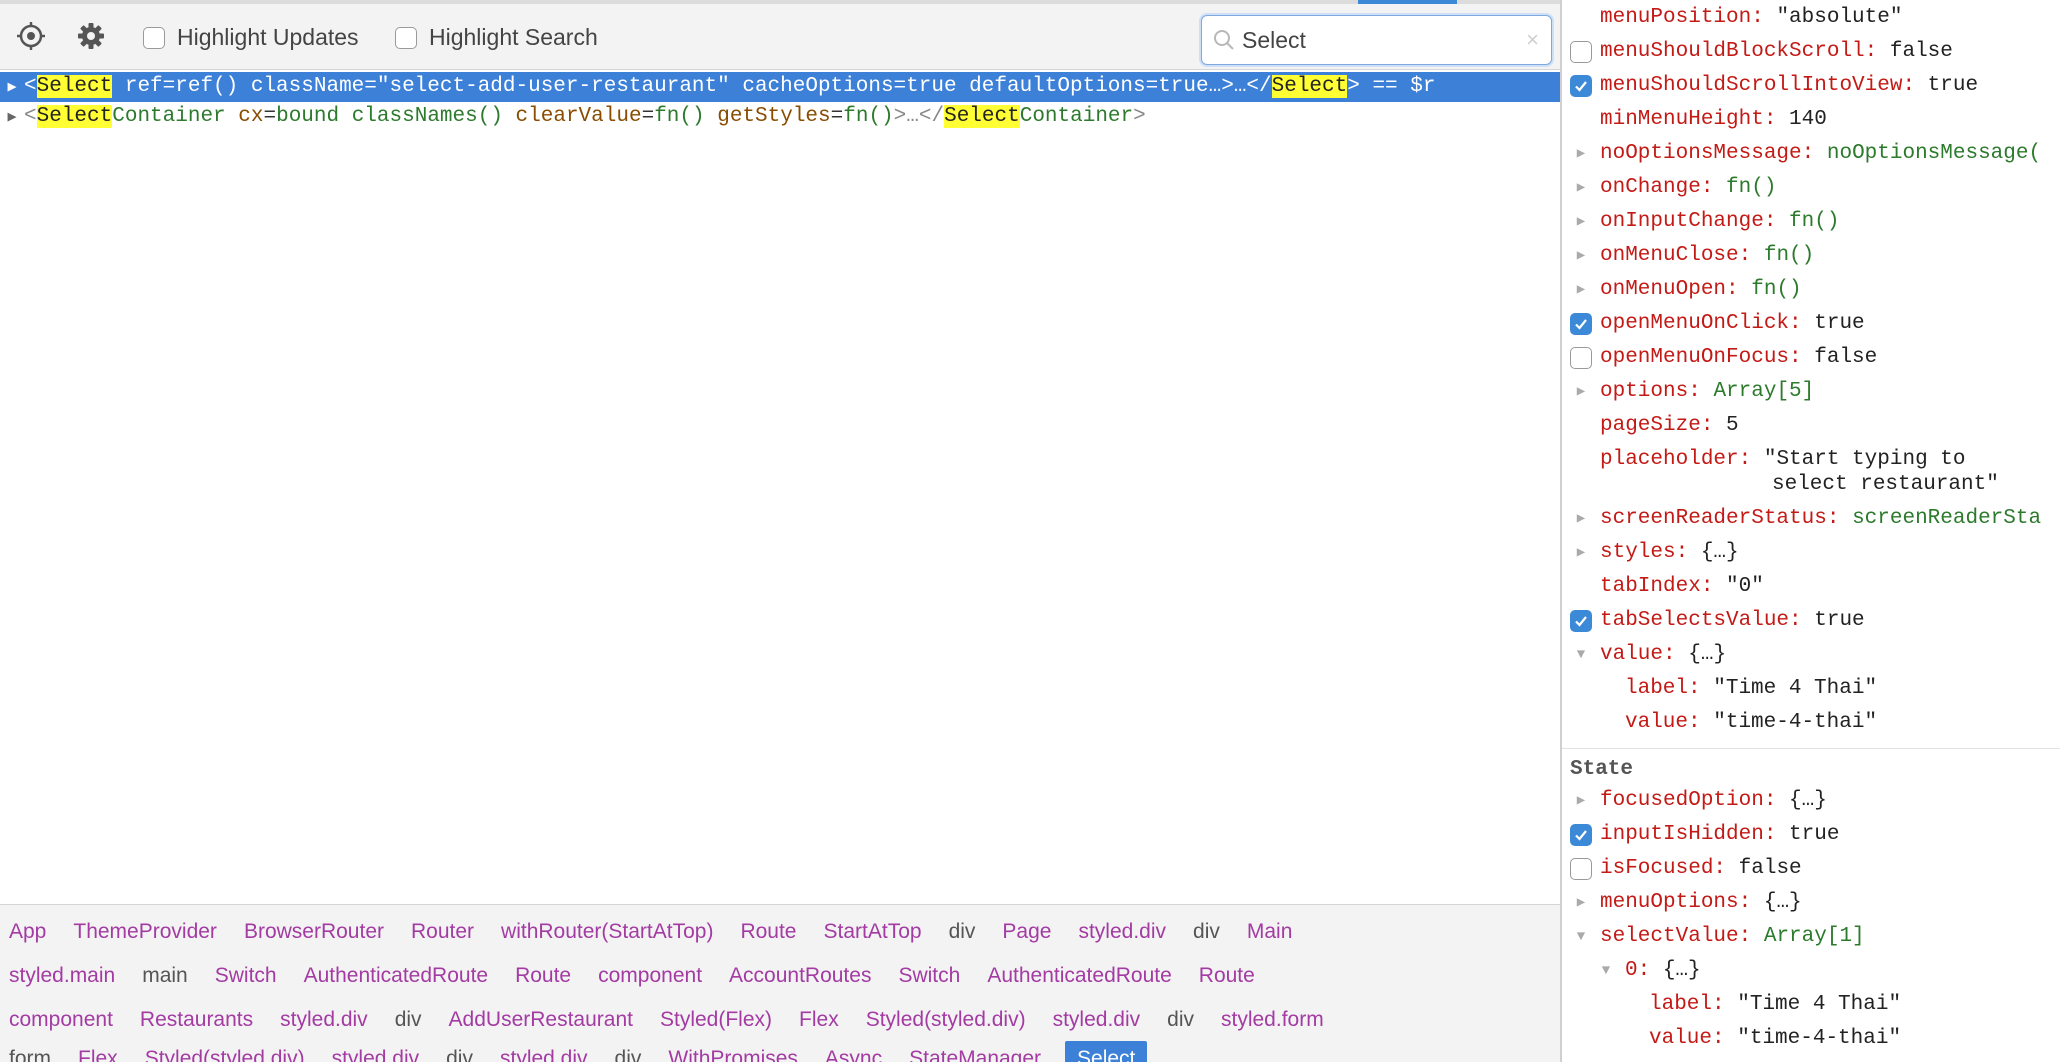  What do you see at coordinates (919, 116) in the screenshot?
I see `tag-bracket: >…</` at bounding box center [919, 116].